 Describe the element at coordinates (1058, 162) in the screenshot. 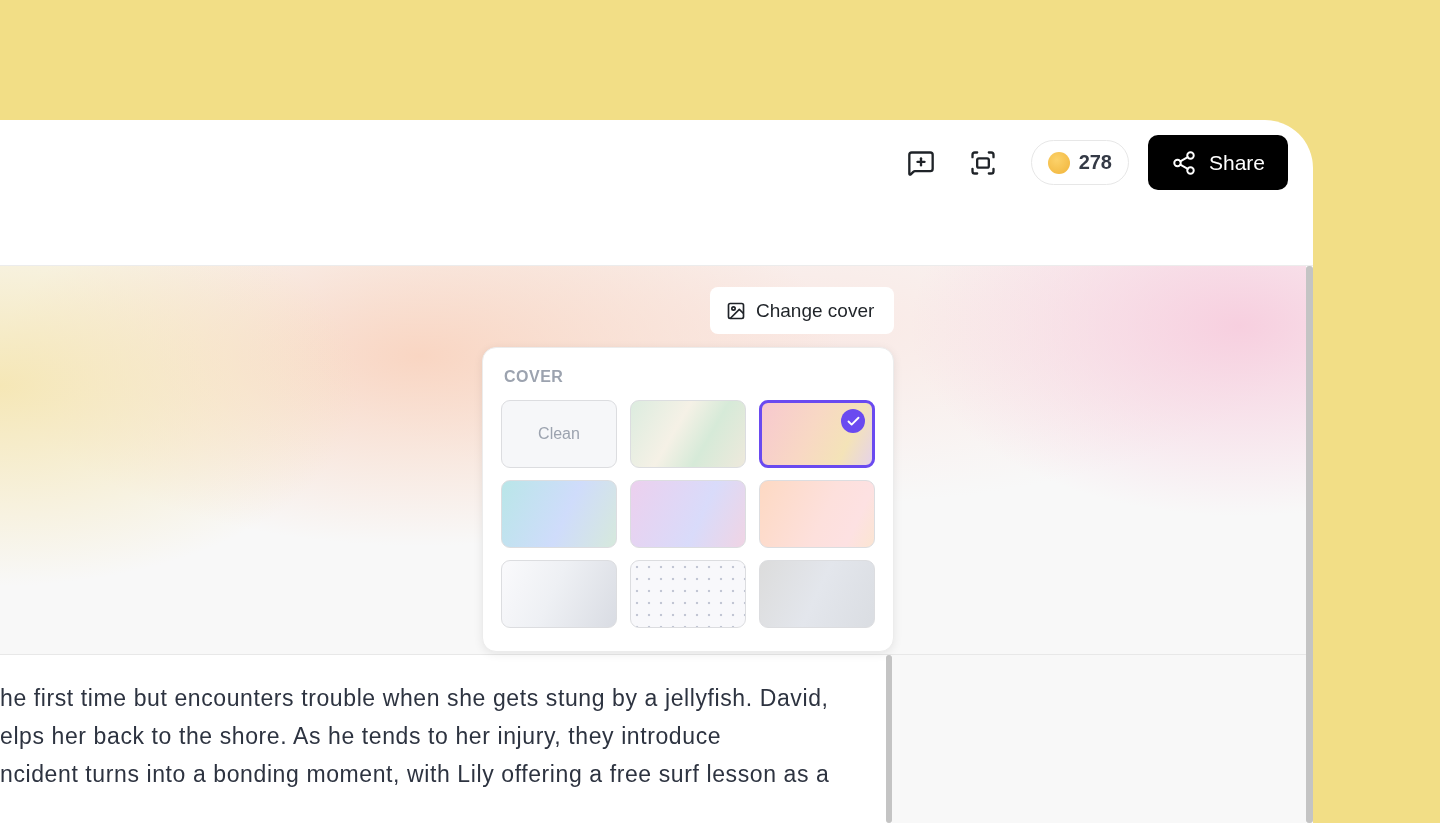

I see `coin-icon` at that location.